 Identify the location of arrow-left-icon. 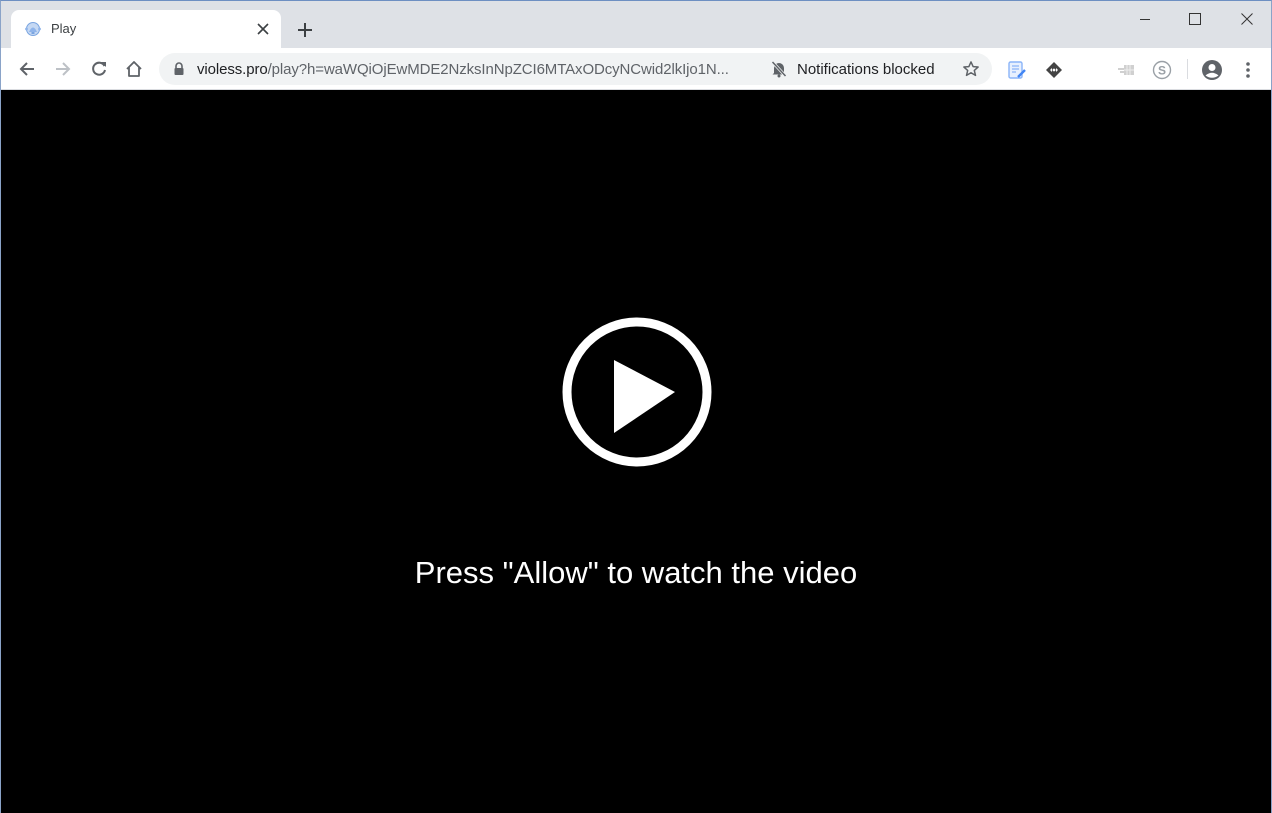
(26, 69).